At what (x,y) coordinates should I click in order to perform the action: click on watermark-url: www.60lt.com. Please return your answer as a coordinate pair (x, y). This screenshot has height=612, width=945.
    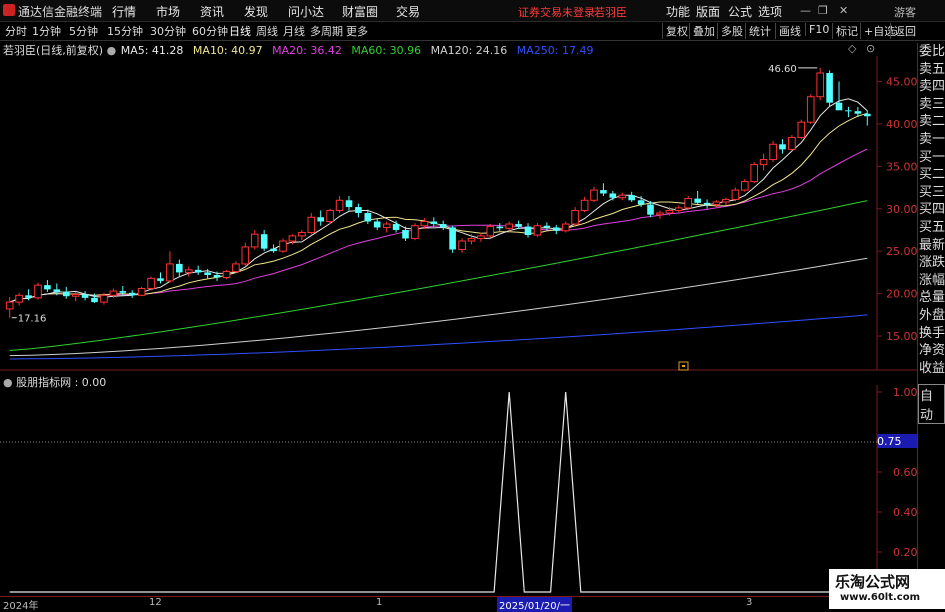
    Looking at the image, I should click on (880, 597).